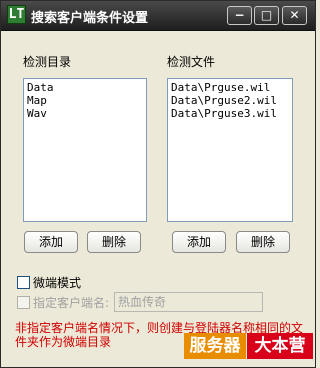 Image resolution: width=320 pixels, height=368 pixels. Describe the element at coordinates (23, 302) in the screenshot. I see `client-name-checkbox` at that location.